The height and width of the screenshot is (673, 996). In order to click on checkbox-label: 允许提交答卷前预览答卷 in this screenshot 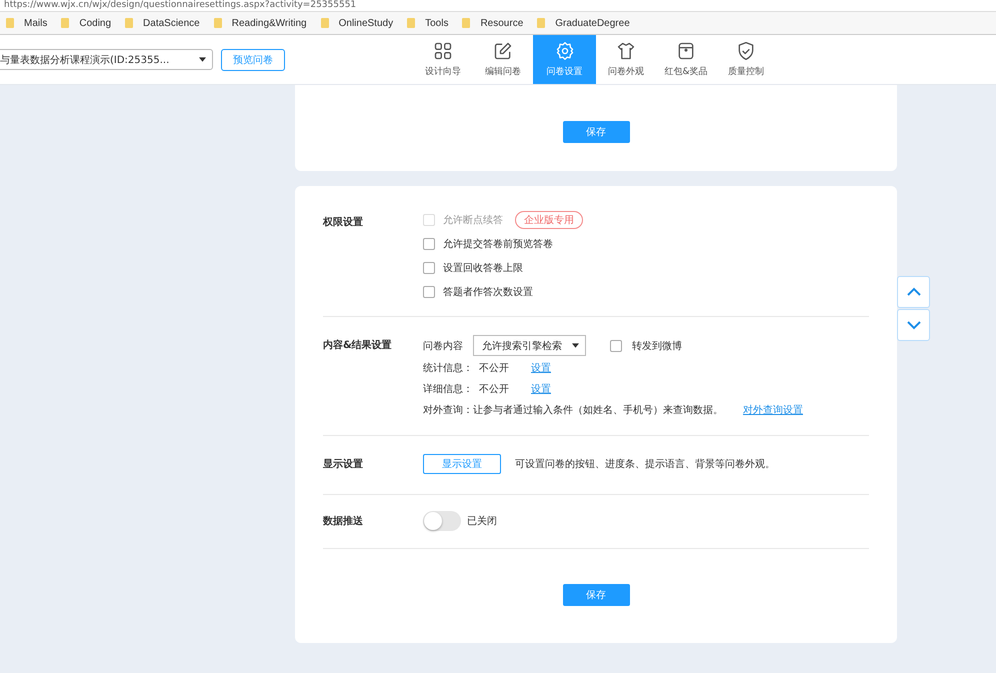, I will do `click(498, 244)`.